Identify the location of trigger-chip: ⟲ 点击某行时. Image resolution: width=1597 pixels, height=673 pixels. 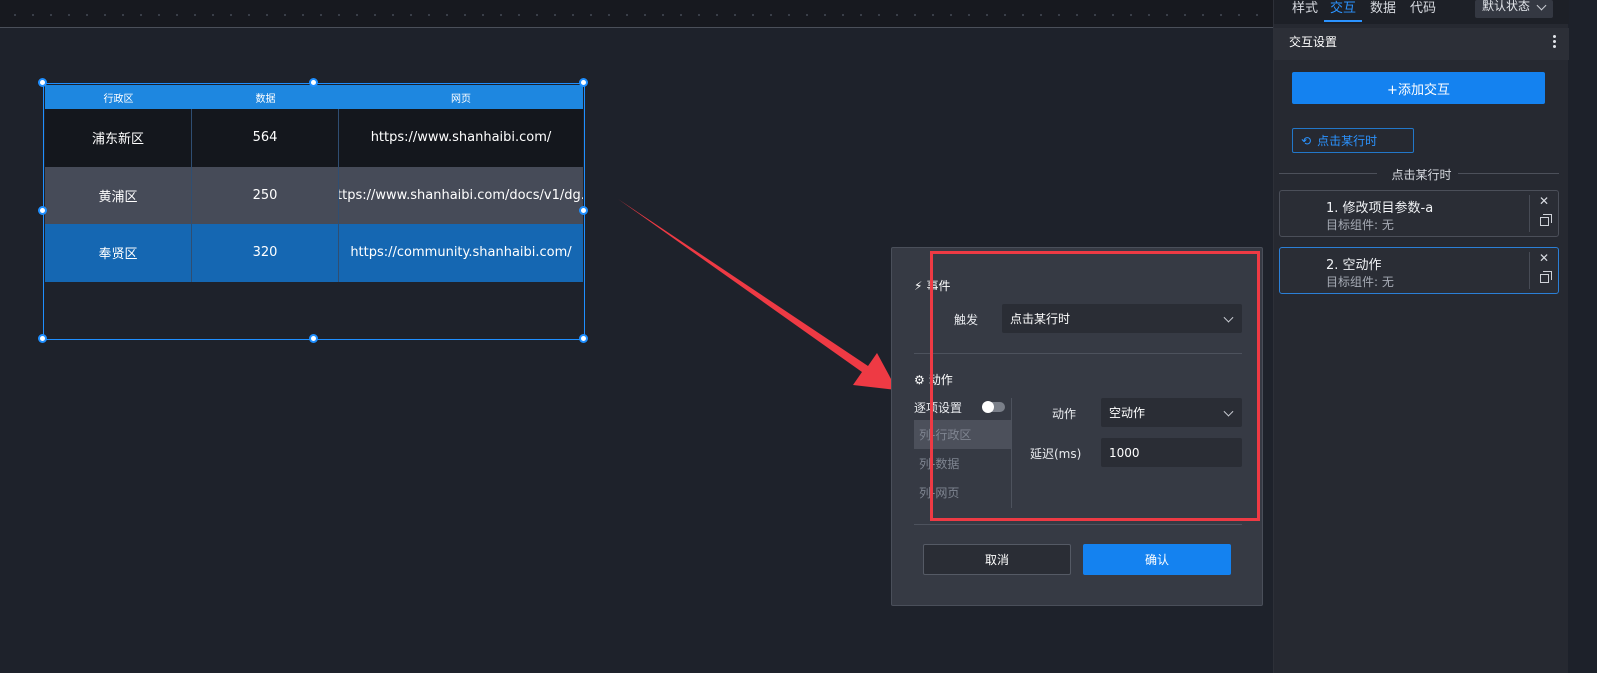
(1353, 140).